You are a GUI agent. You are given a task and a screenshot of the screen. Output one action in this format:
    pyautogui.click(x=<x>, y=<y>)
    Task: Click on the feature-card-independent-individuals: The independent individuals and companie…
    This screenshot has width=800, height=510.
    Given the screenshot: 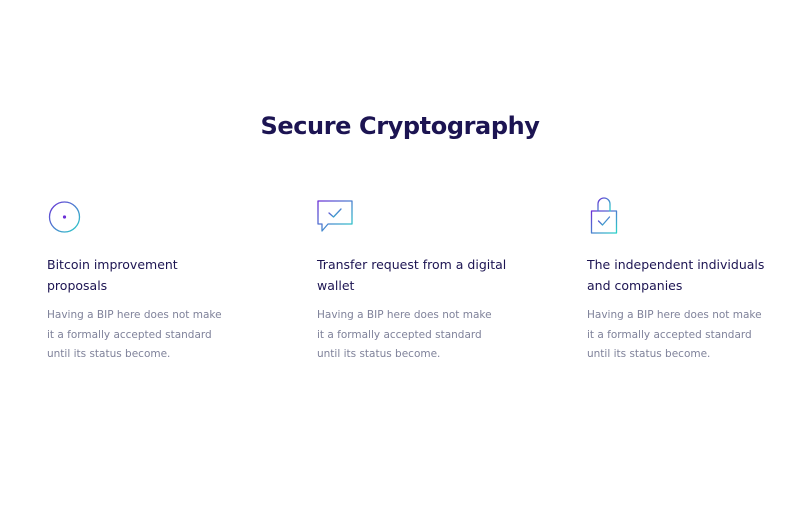 What is the action you would take?
    pyautogui.click(x=682, y=278)
    